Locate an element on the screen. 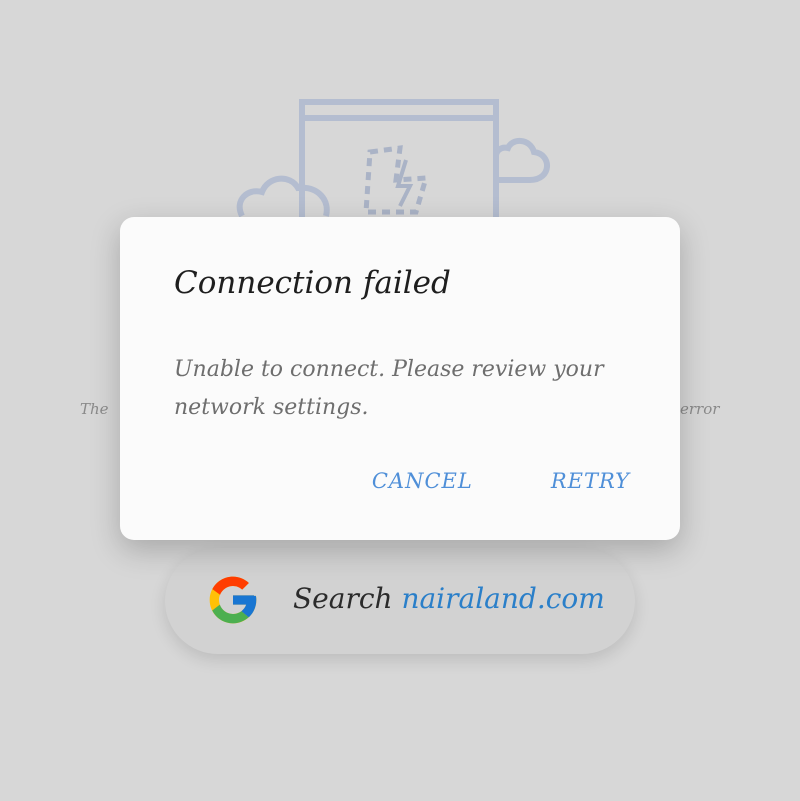 This screenshot has height=801, width=800. dialog-title: Connection failed is located at coordinates (312, 283).